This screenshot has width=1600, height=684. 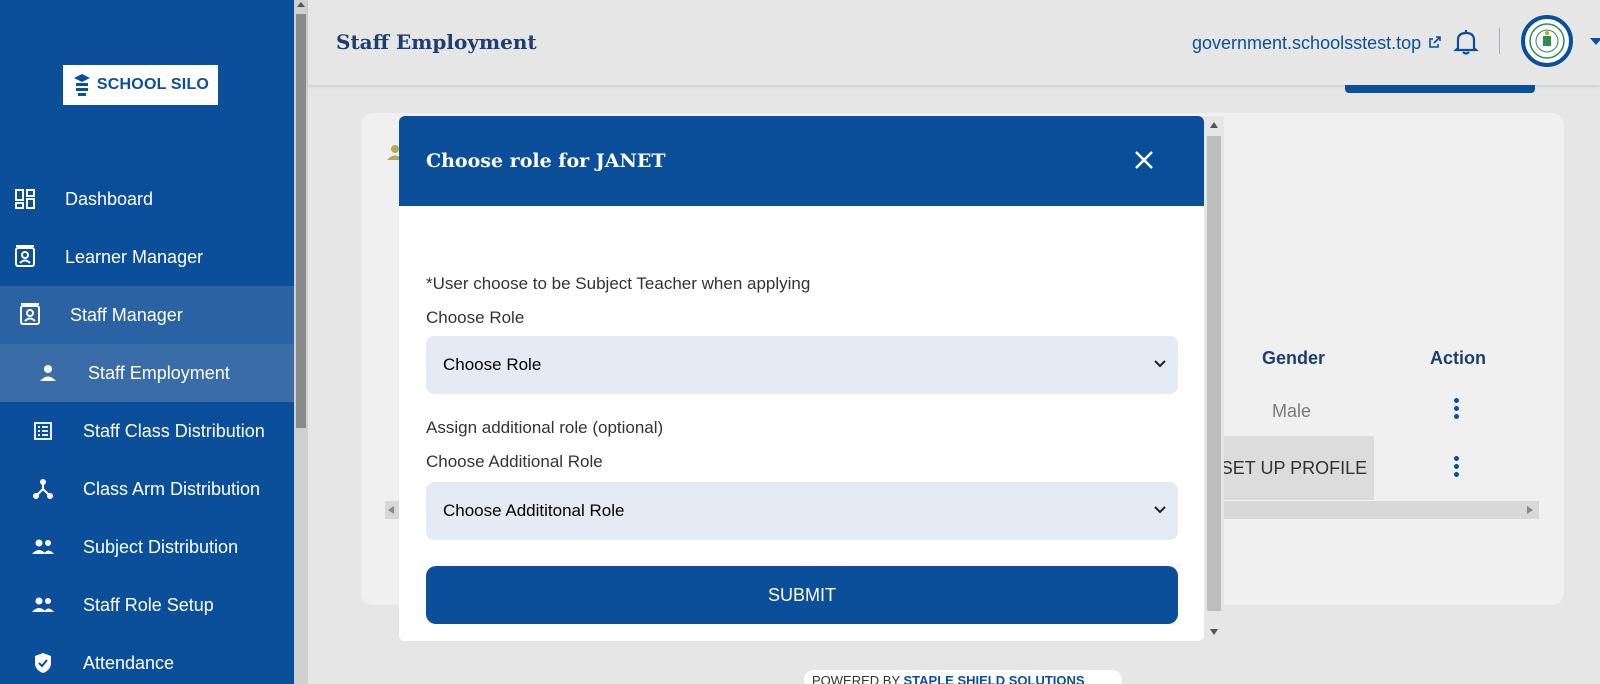 What do you see at coordinates (134, 256) in the screenshot?
I see `sidebar-item-label: Learner Manager` at bounding box center [134, 256].